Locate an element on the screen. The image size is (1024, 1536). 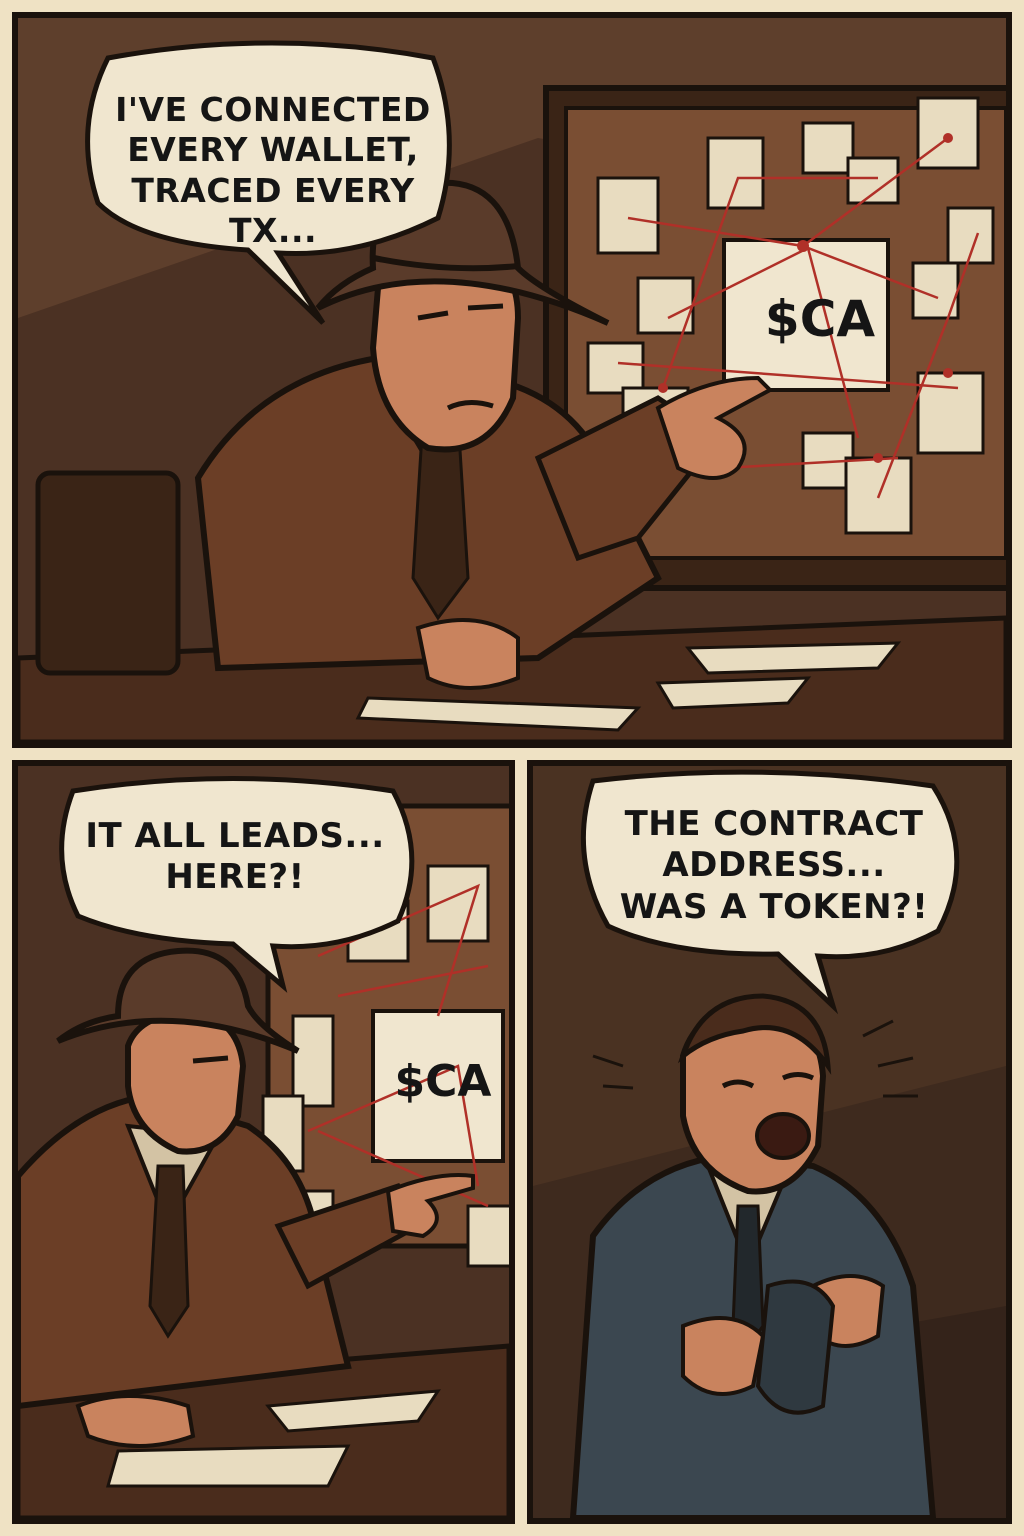
speech-line: I'VE CONNECTED is located at coordinates (273, 109).